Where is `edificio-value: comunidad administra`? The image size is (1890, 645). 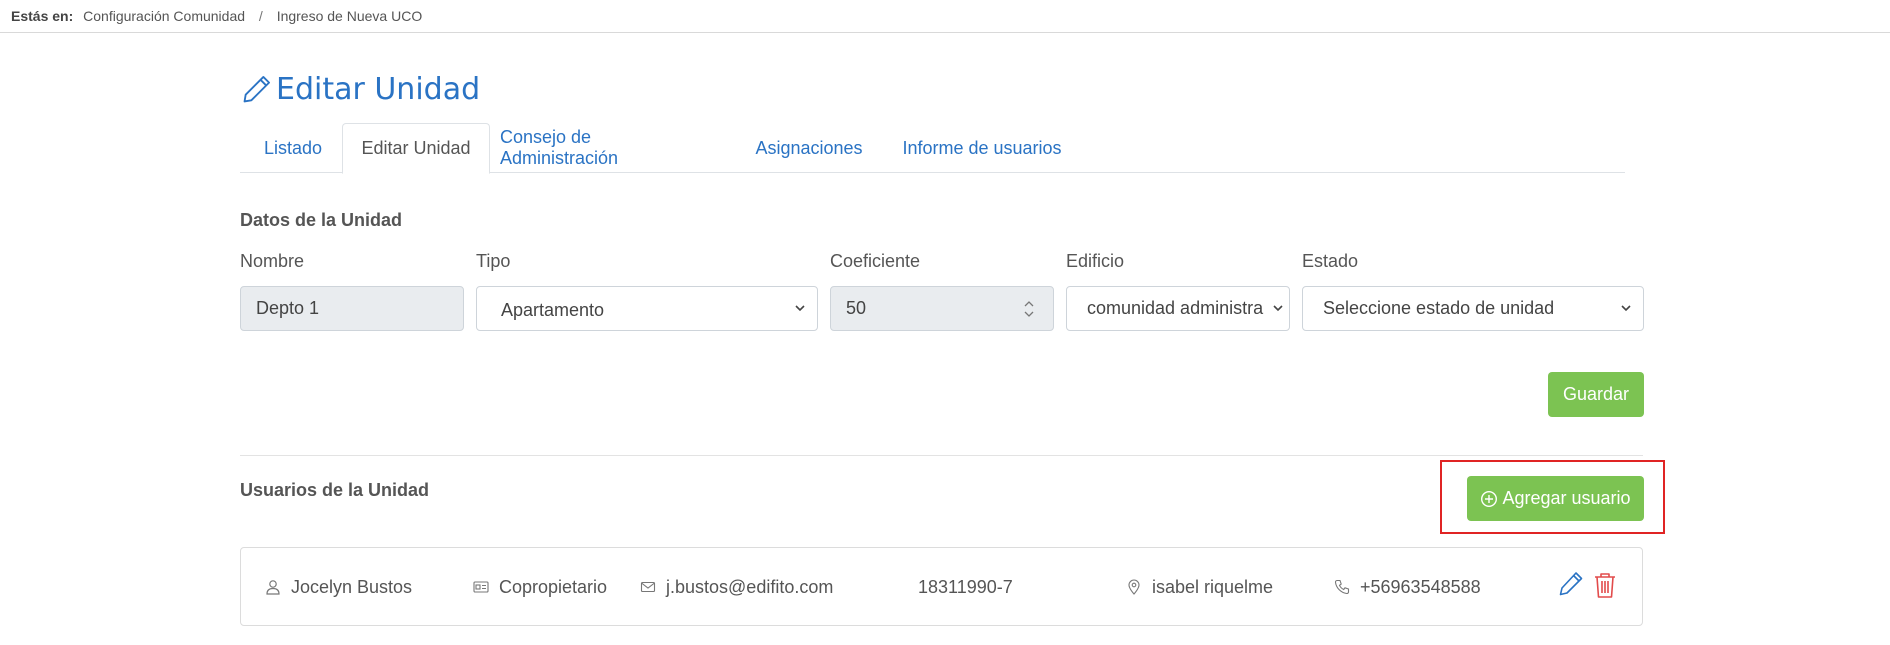 edificio-value: comunidad administra is located at coordinates (1175, 308).